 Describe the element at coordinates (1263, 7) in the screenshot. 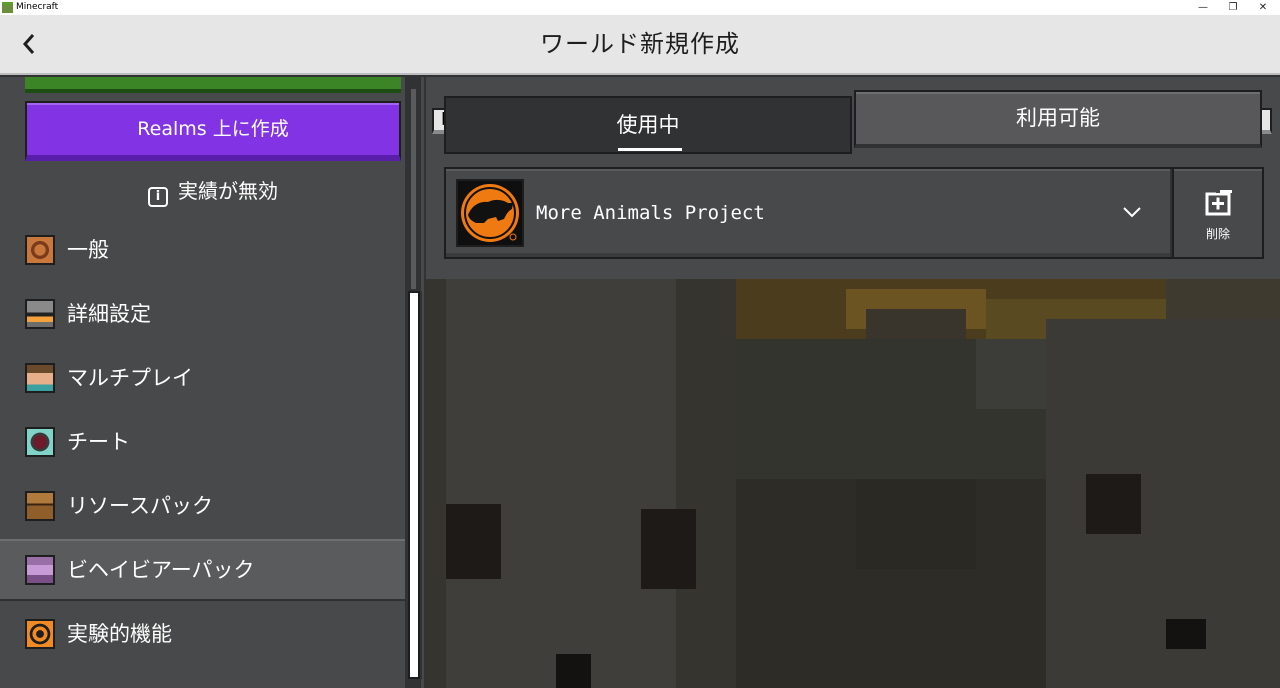

I see `close-button: ✕` at that location.